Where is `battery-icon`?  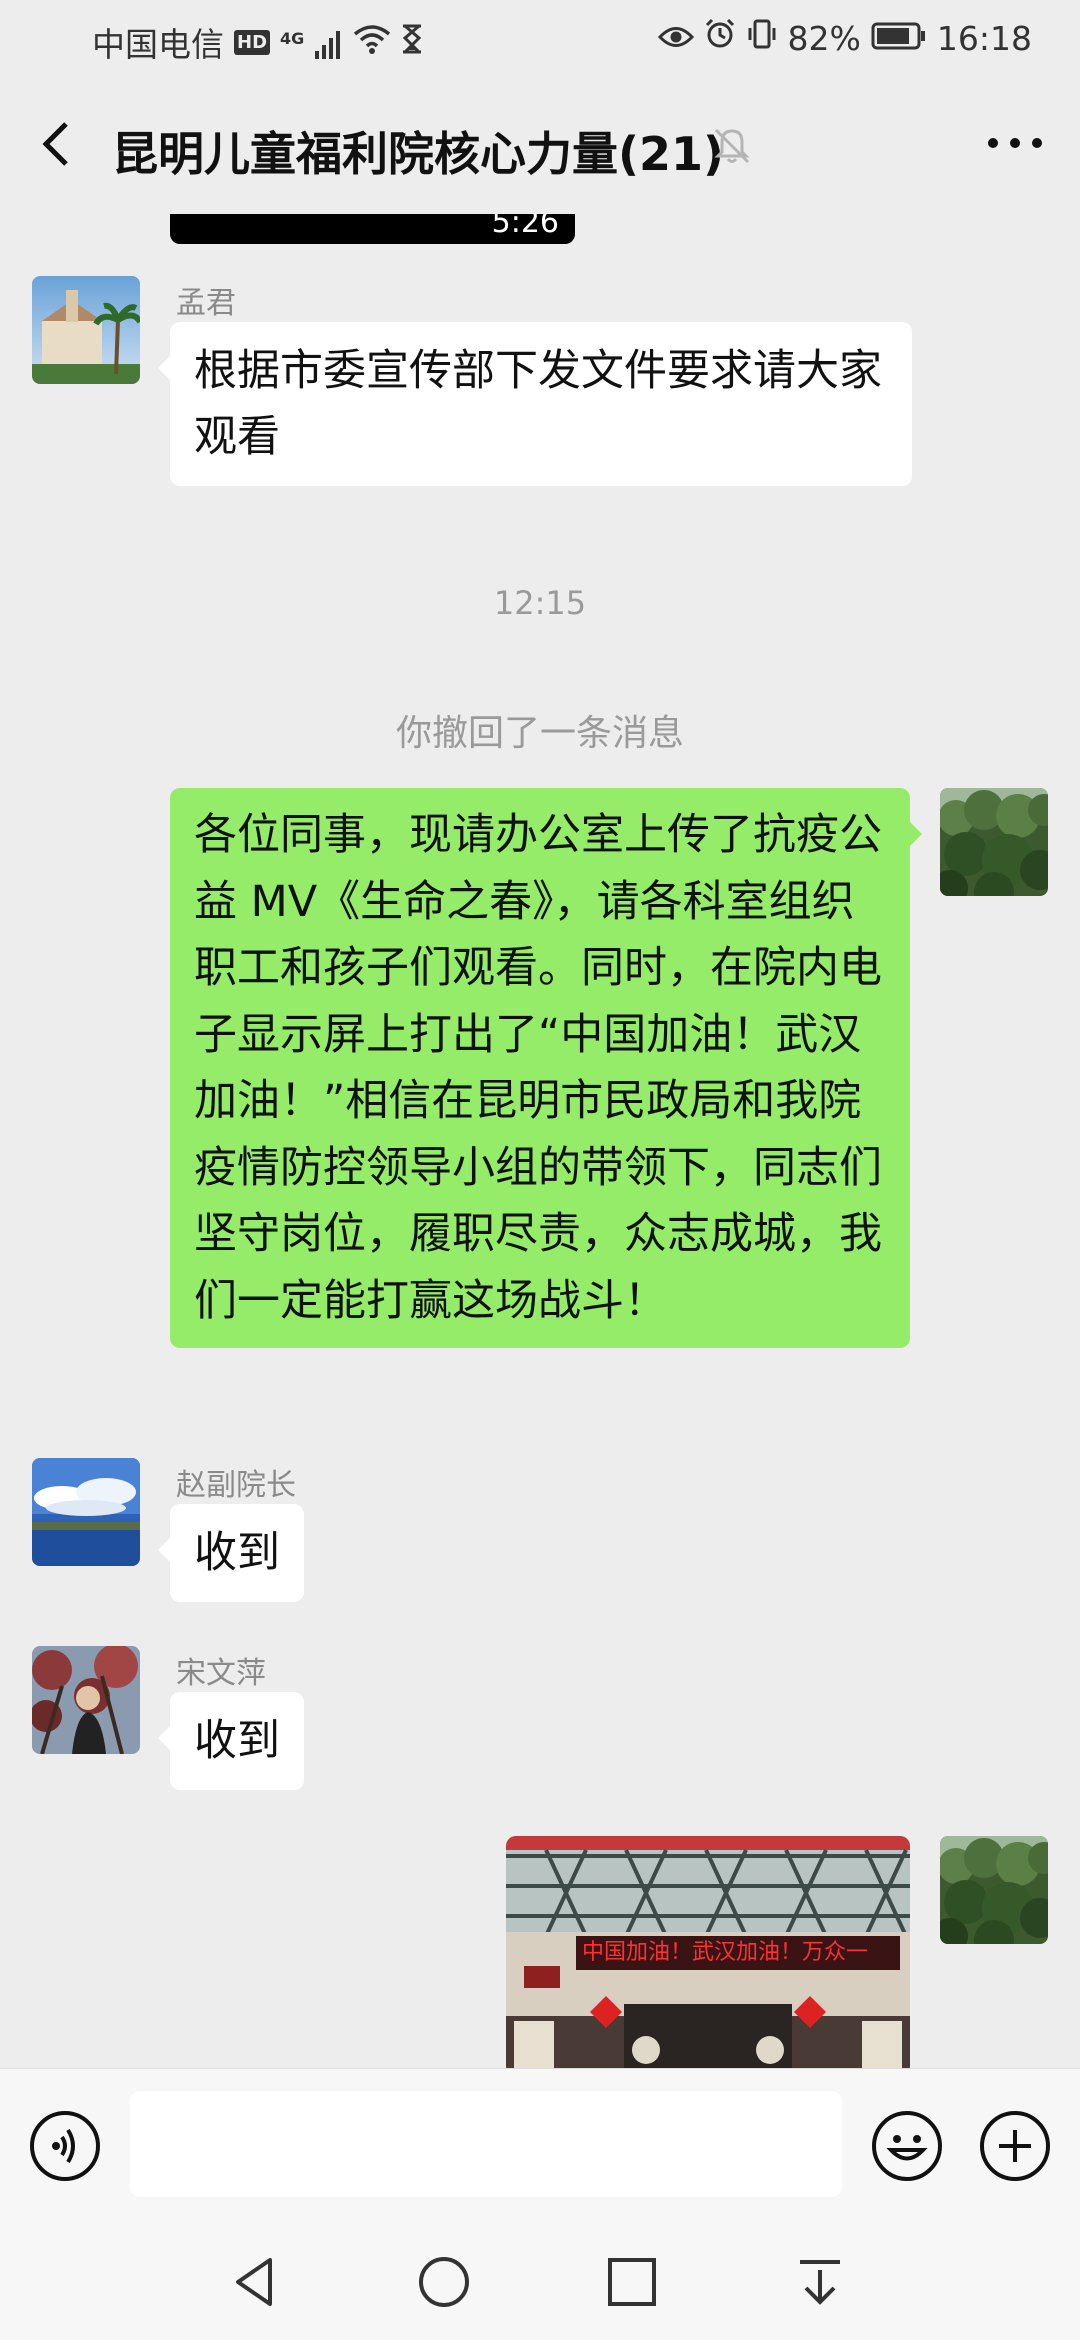
battery-icon is located at coordinates (899, 38).